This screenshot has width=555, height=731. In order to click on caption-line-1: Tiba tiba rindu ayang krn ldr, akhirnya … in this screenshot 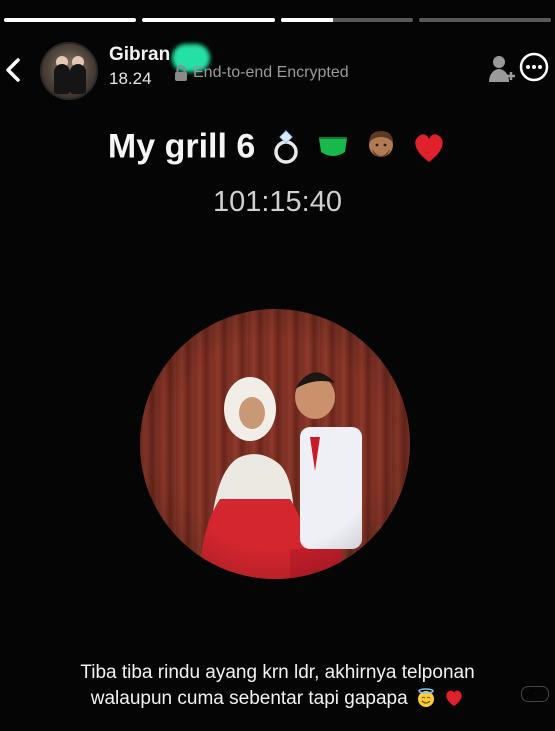, I will do `click(277, 672)`.